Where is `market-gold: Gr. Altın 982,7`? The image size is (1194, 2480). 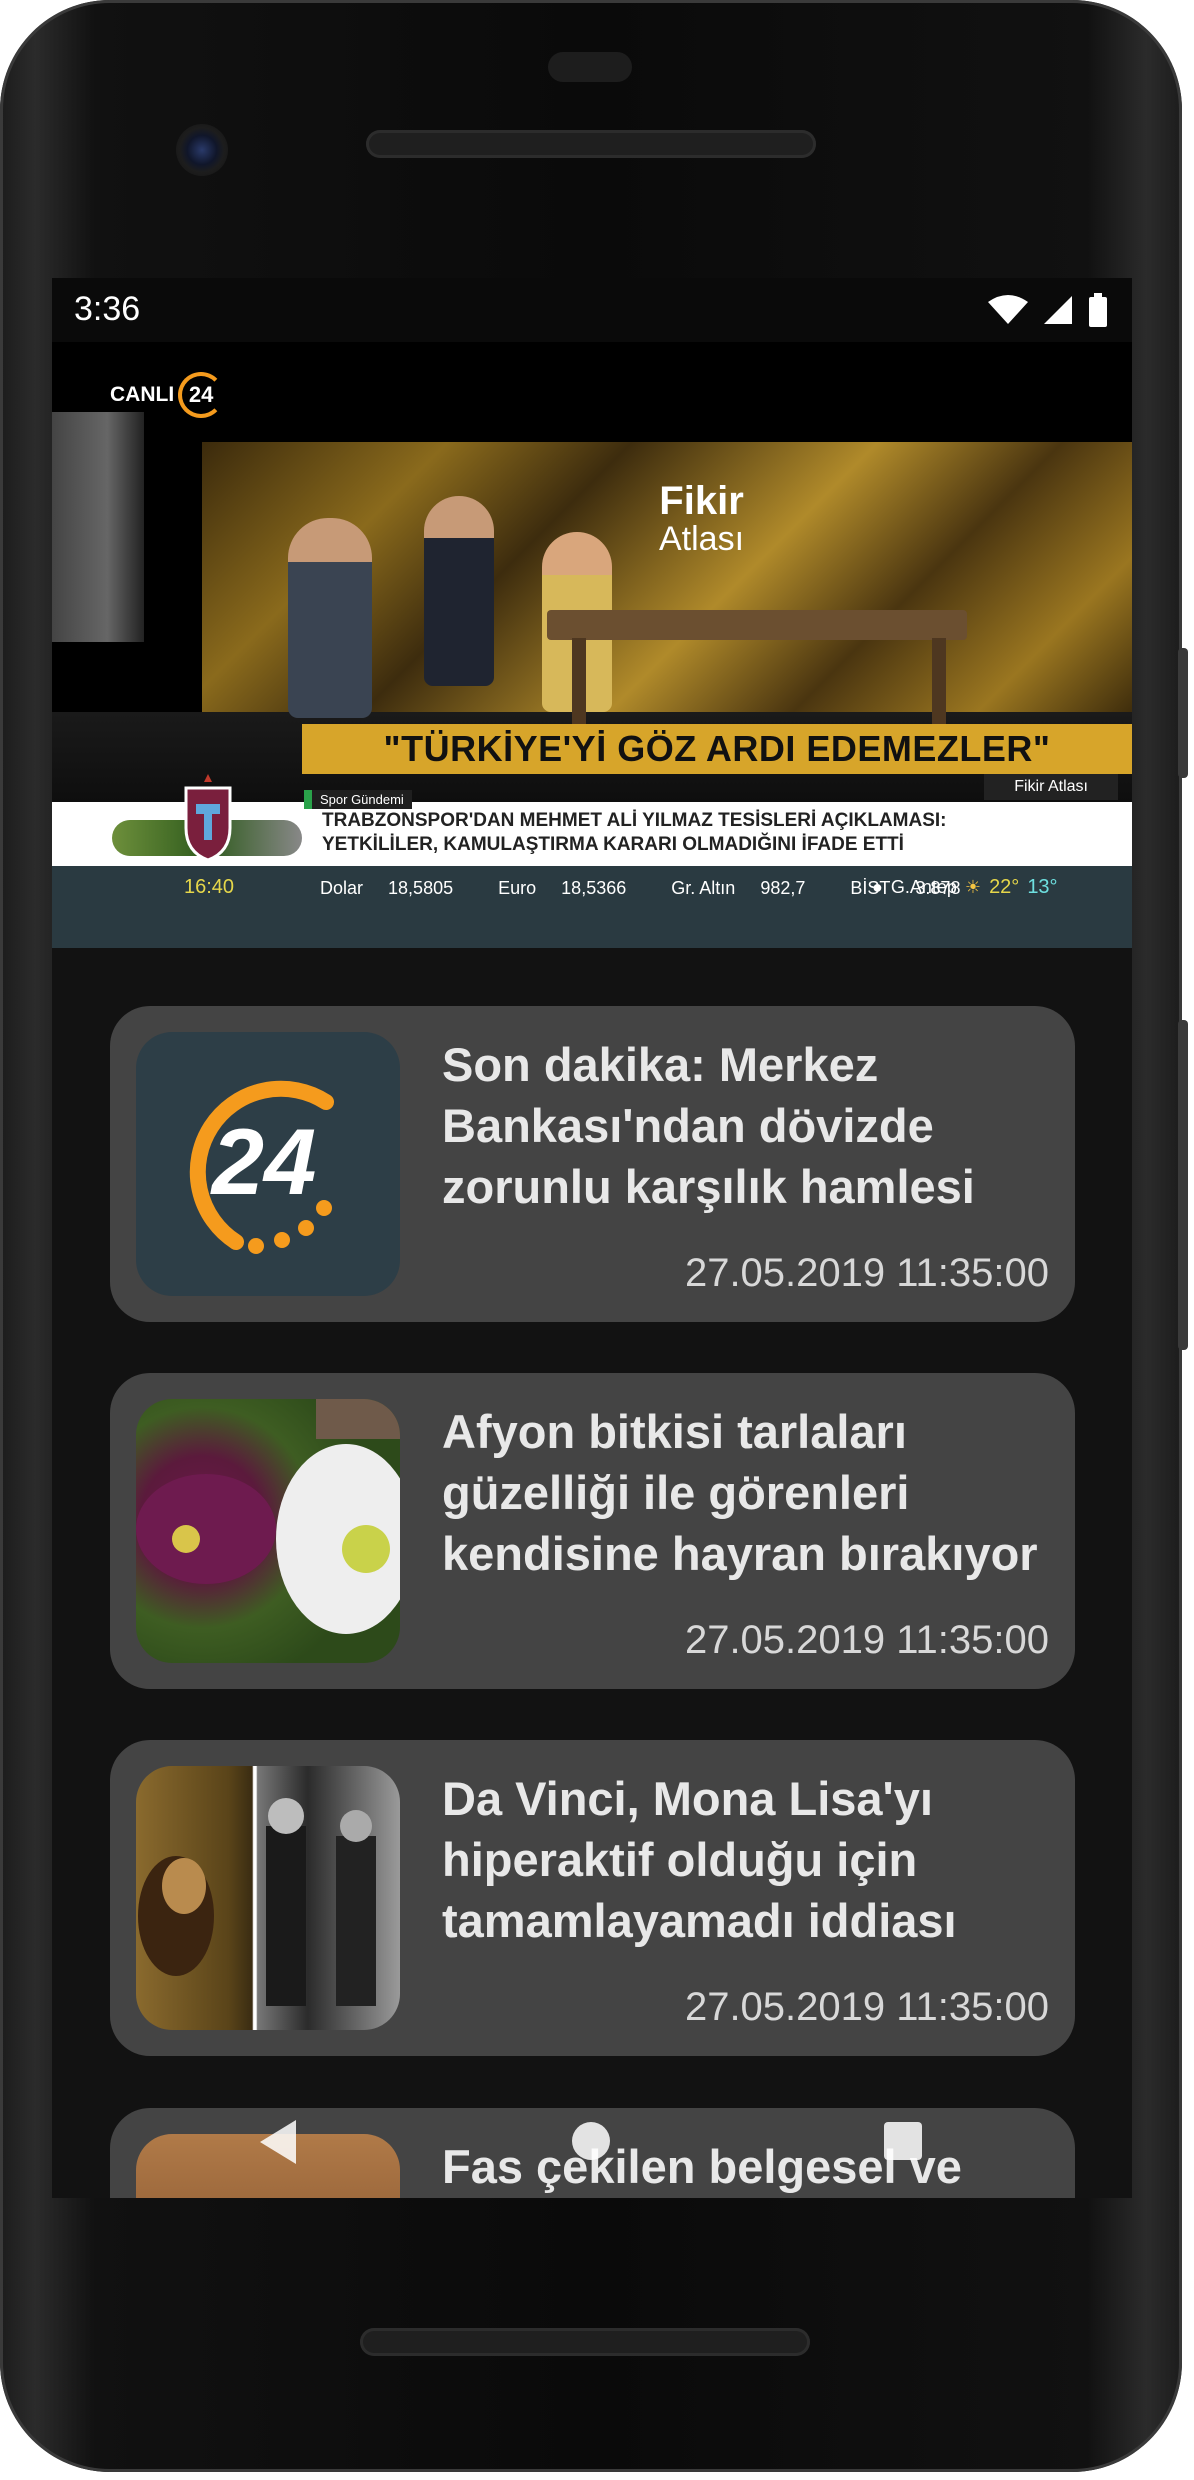
market-gold: Gr. Altın 982,7 is located at coordinates (738, 888).